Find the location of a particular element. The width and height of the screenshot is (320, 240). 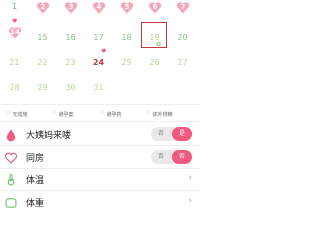

heart-icon: 6 is located at coordinates (155, 8).